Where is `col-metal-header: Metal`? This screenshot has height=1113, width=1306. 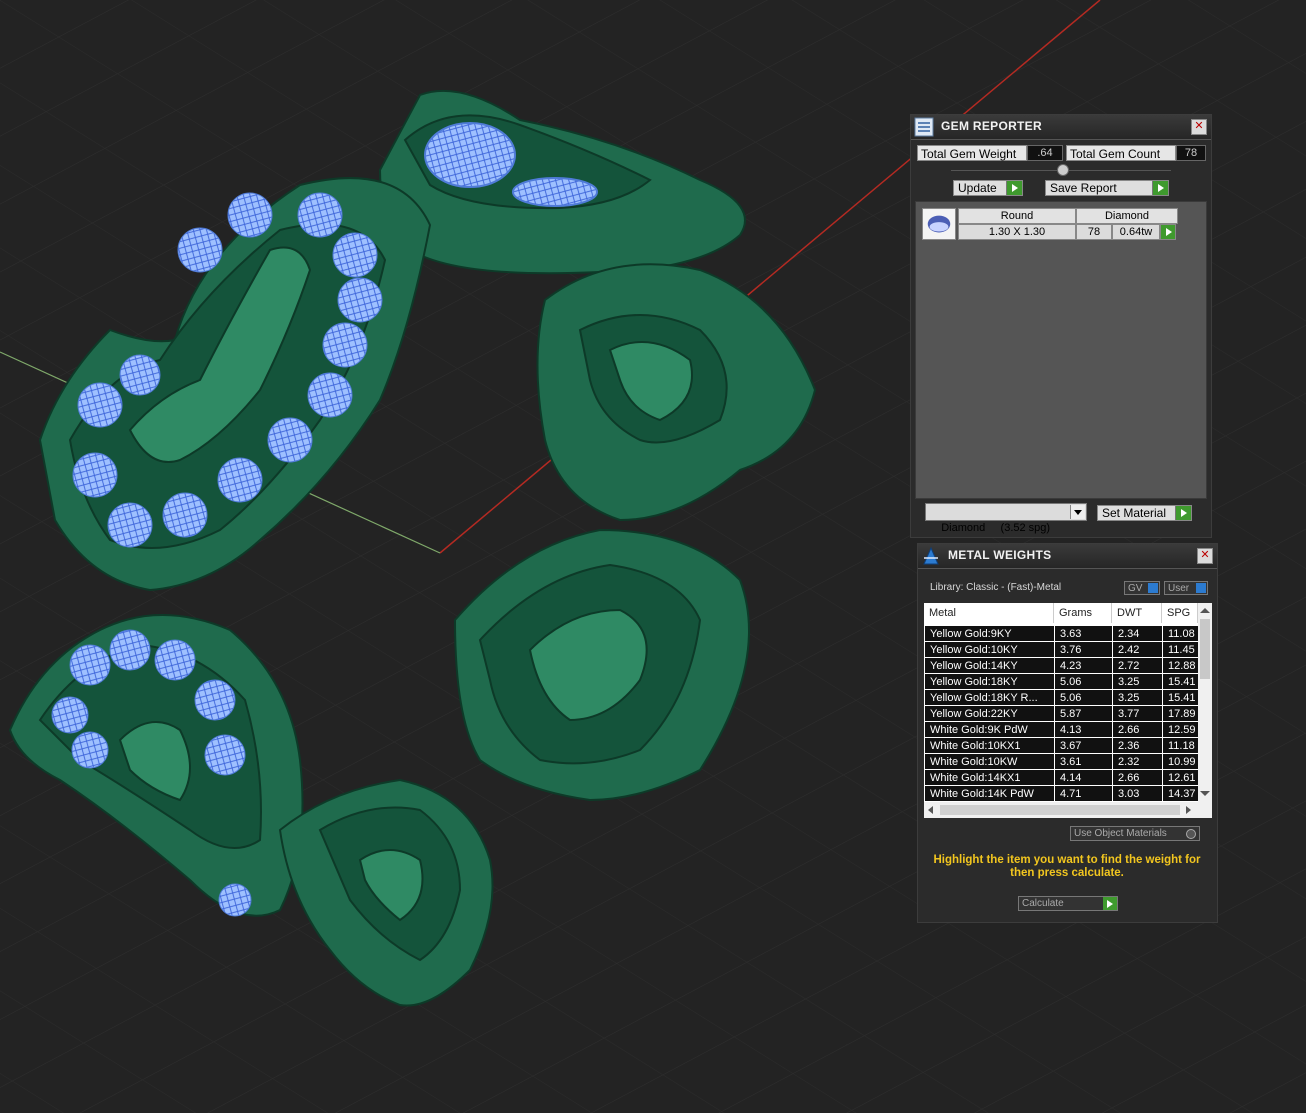 col-metal-header: Metal is located at coordinates (989, 613).